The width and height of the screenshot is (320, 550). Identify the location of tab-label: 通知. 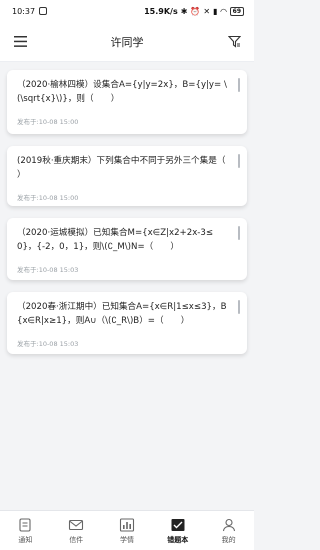
(25, 539).